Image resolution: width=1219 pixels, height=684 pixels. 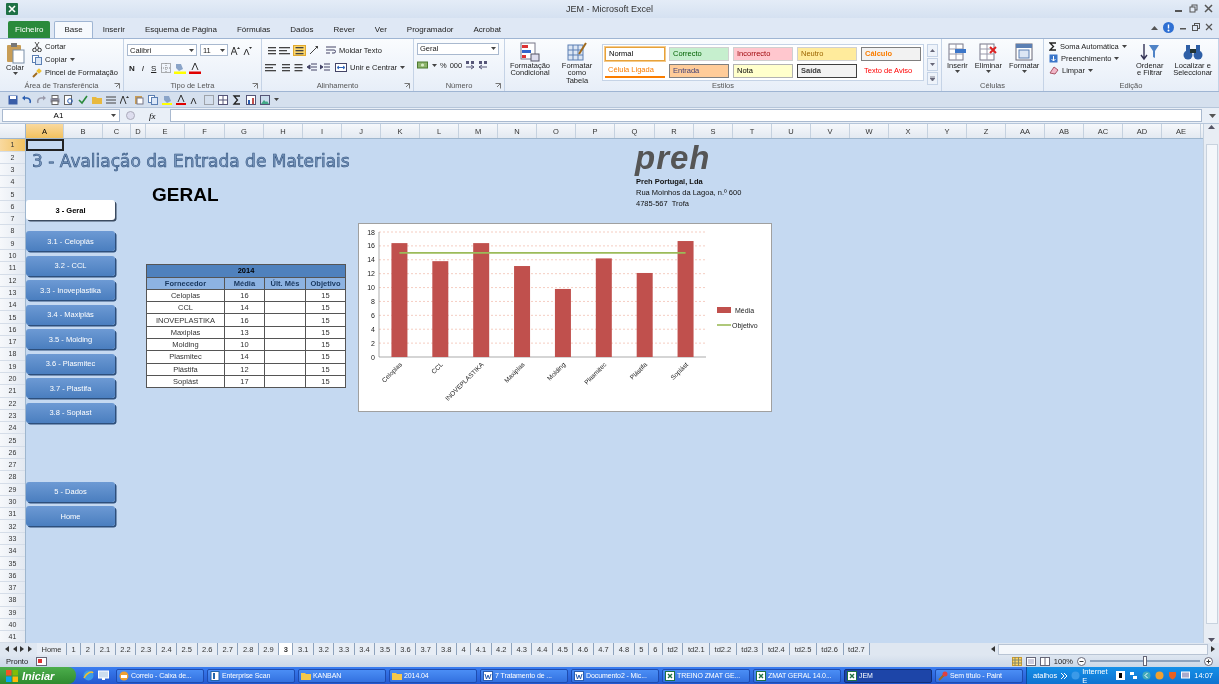 I want to click on scroll-thumb, so click(x=1211, y=383).